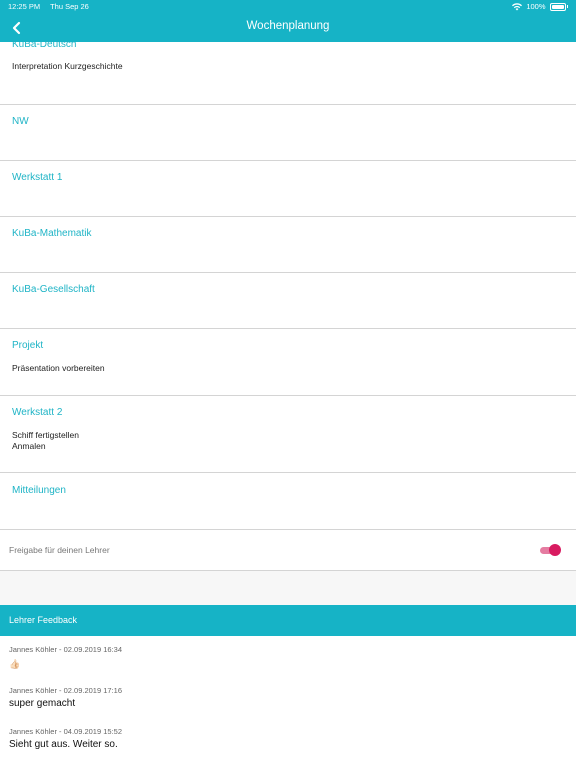 The image size is (576, 768). Describe the element at coordinates (288, 501) in the screenshot. I see `subject-mitteilungen: Mitteilungen` at that location.